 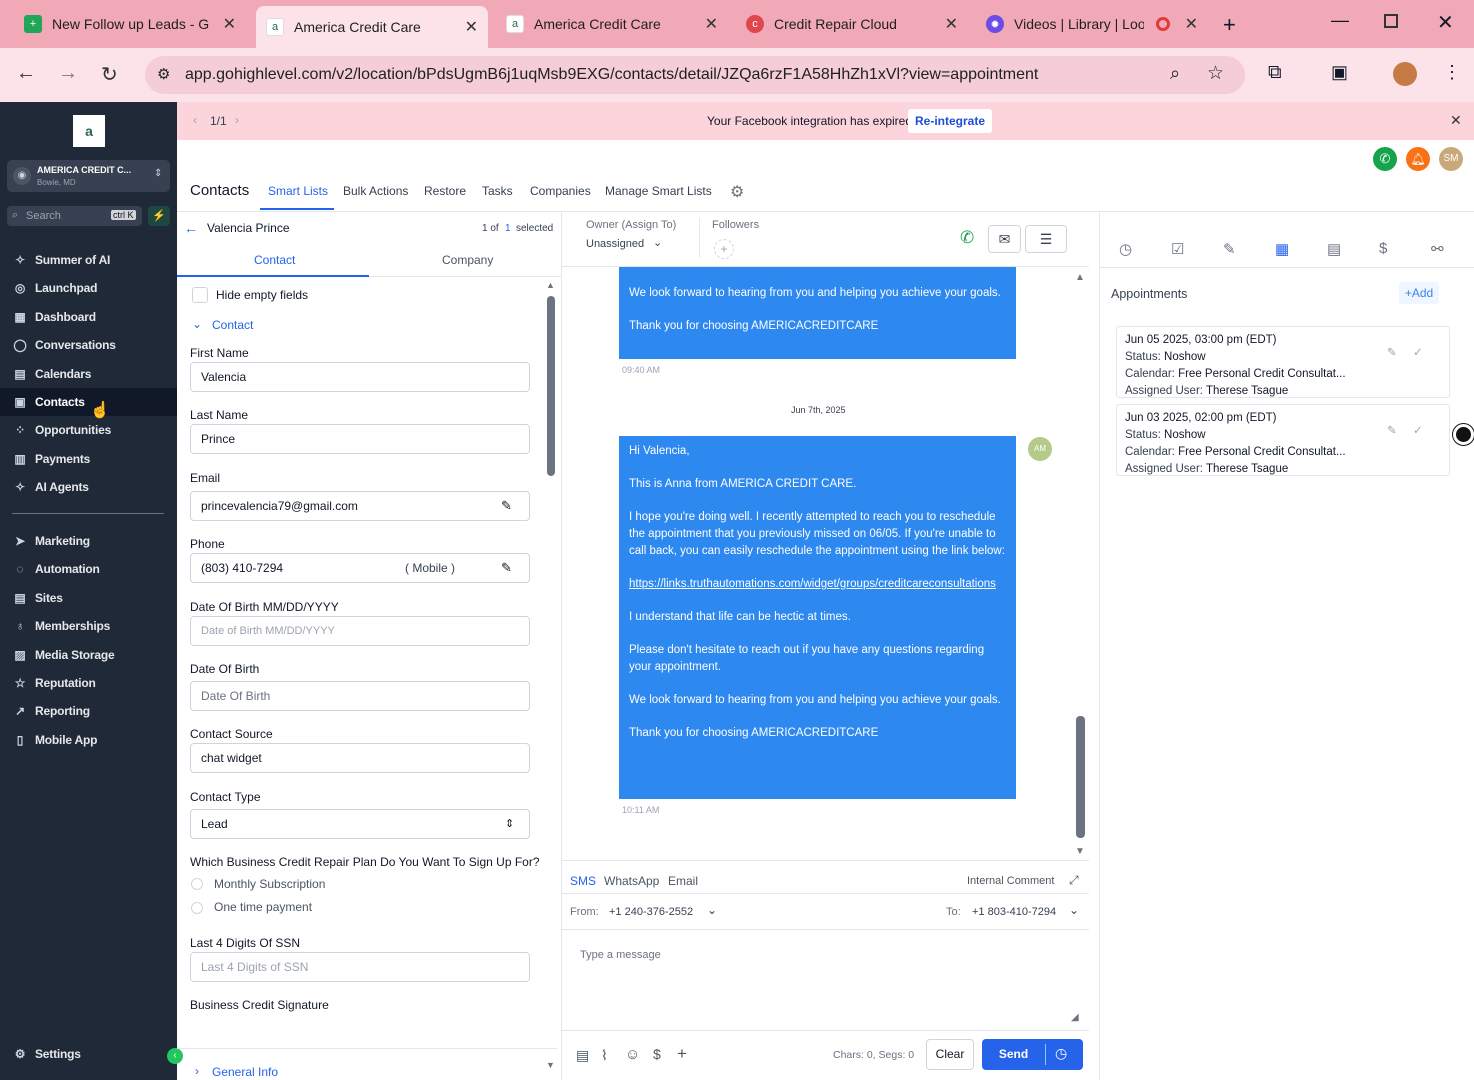 What do you see at coordinates (26, 73) in the screenshot?
I see `back-icon: ←` at bounding box center [26, 73].